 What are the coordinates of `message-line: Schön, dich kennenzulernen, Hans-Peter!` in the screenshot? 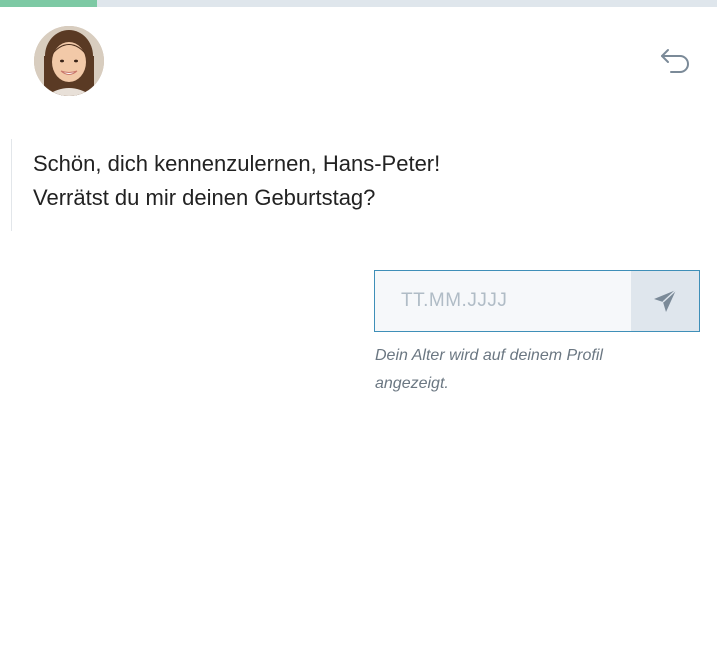 It's located at (237, 163).